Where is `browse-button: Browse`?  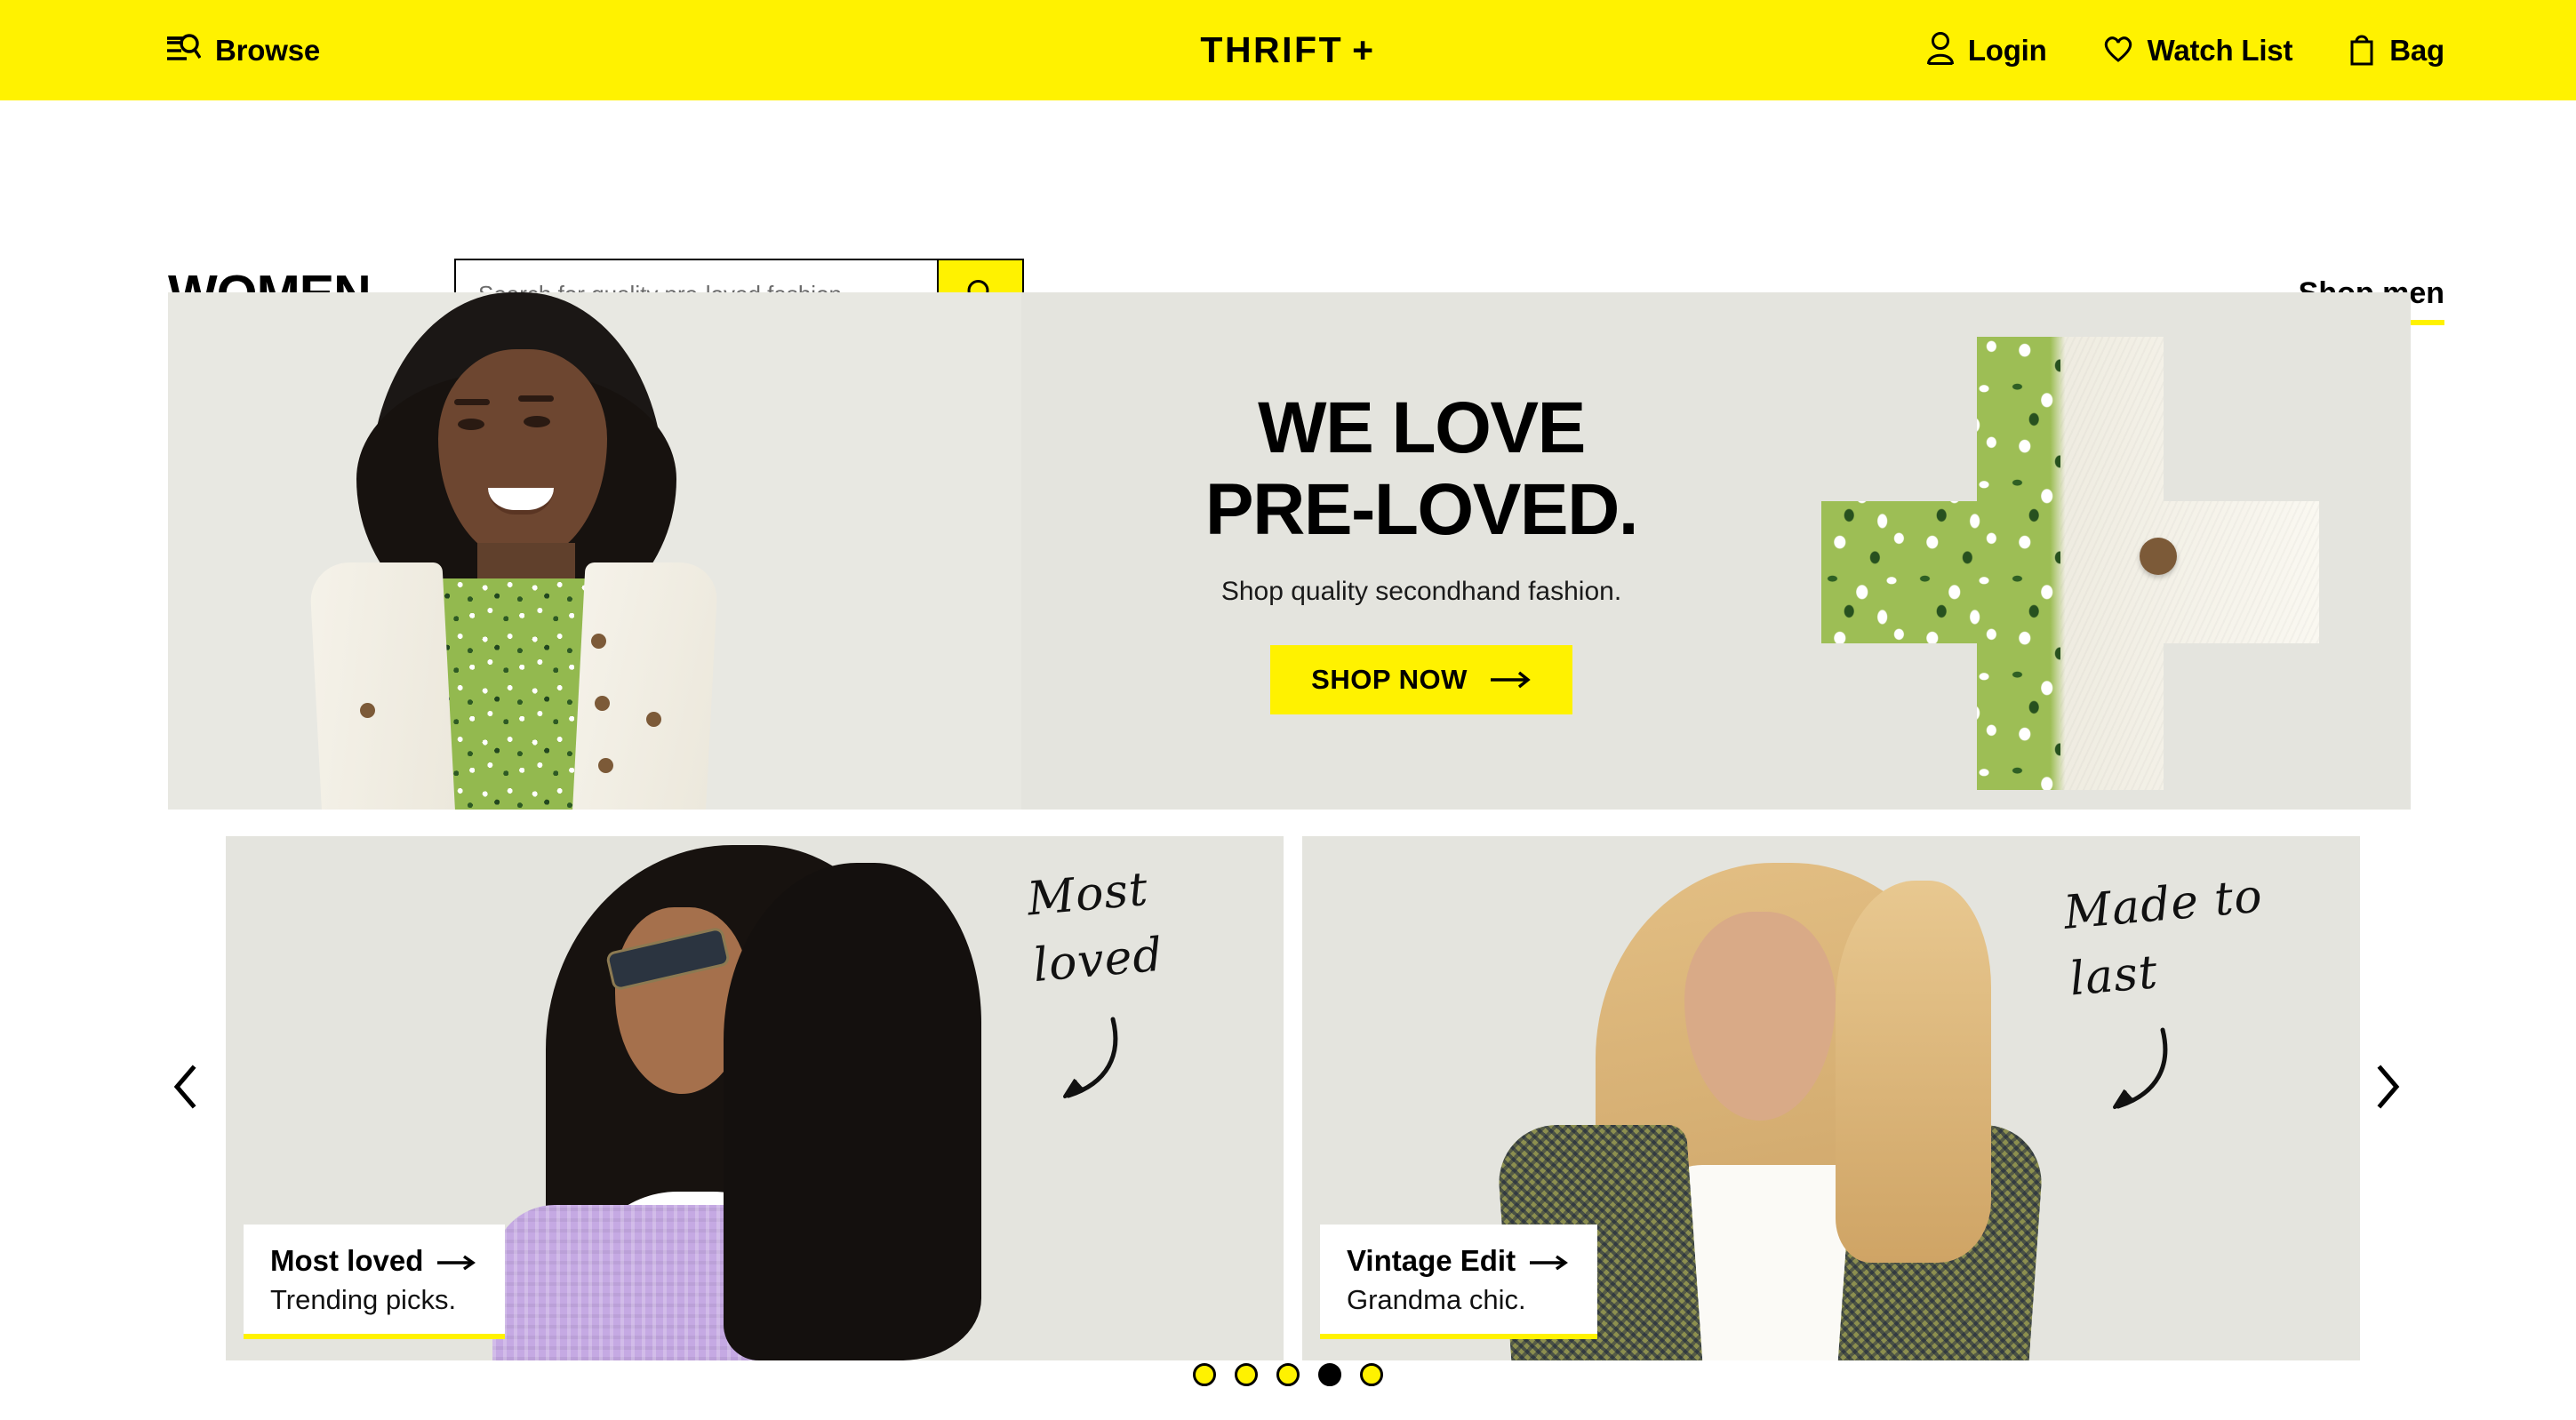
browse-button: Browse is located at coordinates (242, 50).